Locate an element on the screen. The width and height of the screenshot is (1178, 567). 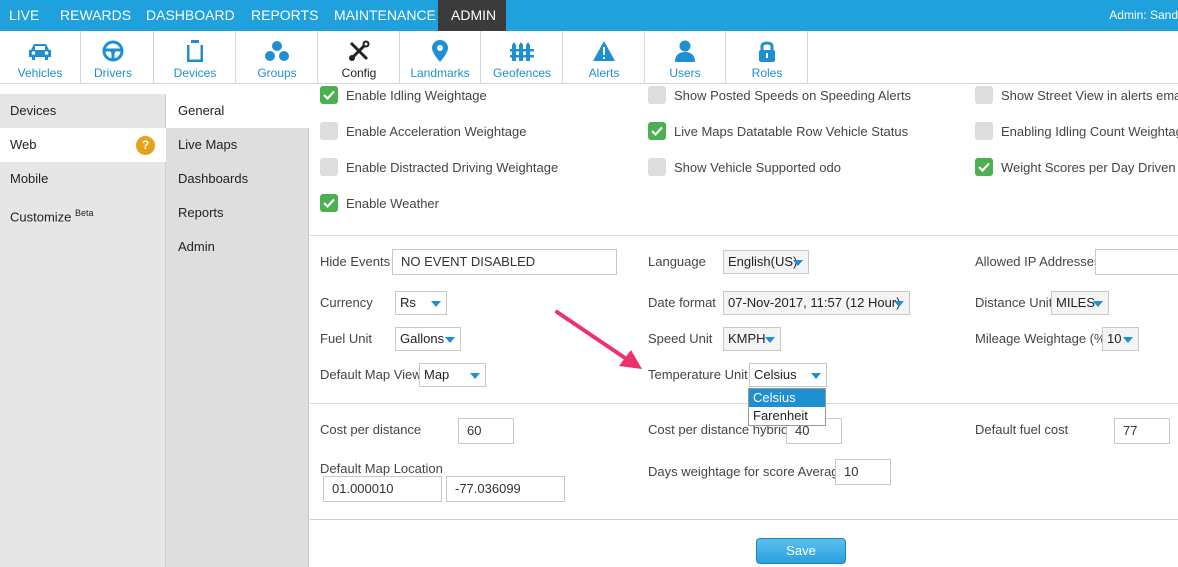
temperature-unit-dropdown: Celsius Farenheit is located at coordinates (787, 407).